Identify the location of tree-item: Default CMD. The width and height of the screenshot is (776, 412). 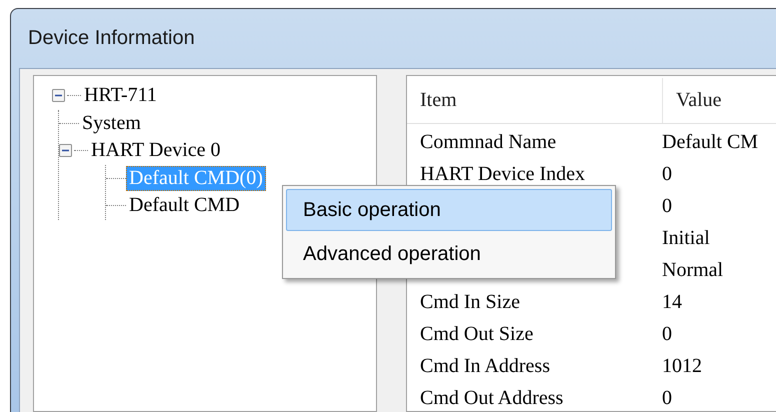
(184, 205).